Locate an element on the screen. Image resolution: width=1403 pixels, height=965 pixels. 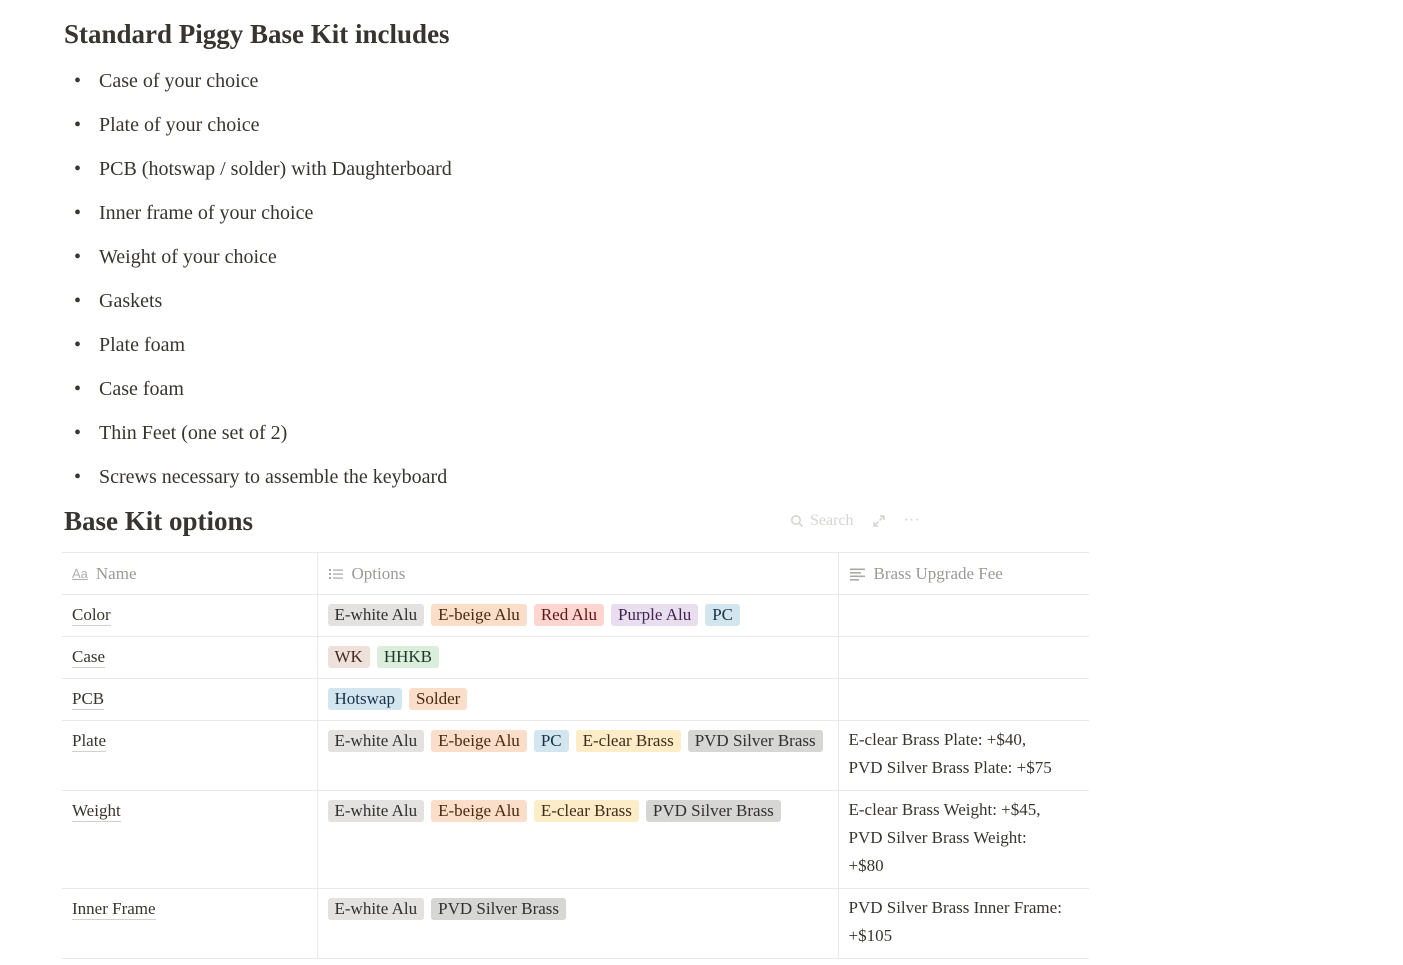
option-tags: Hotswap Solder is located at coordinates (578, 698).